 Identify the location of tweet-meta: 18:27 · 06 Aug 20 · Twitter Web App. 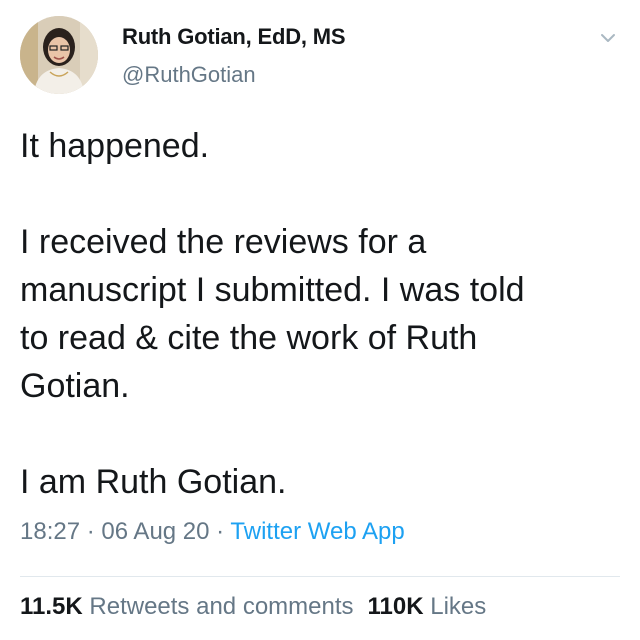
(212, 532).